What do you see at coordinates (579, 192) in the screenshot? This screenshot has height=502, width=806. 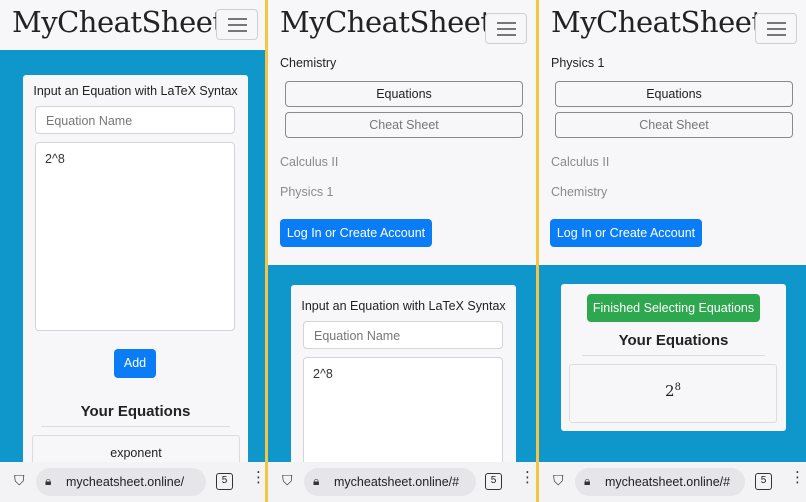 I see `nav-subject-chemistry: Chemistry` at bounding box center [579, 192].